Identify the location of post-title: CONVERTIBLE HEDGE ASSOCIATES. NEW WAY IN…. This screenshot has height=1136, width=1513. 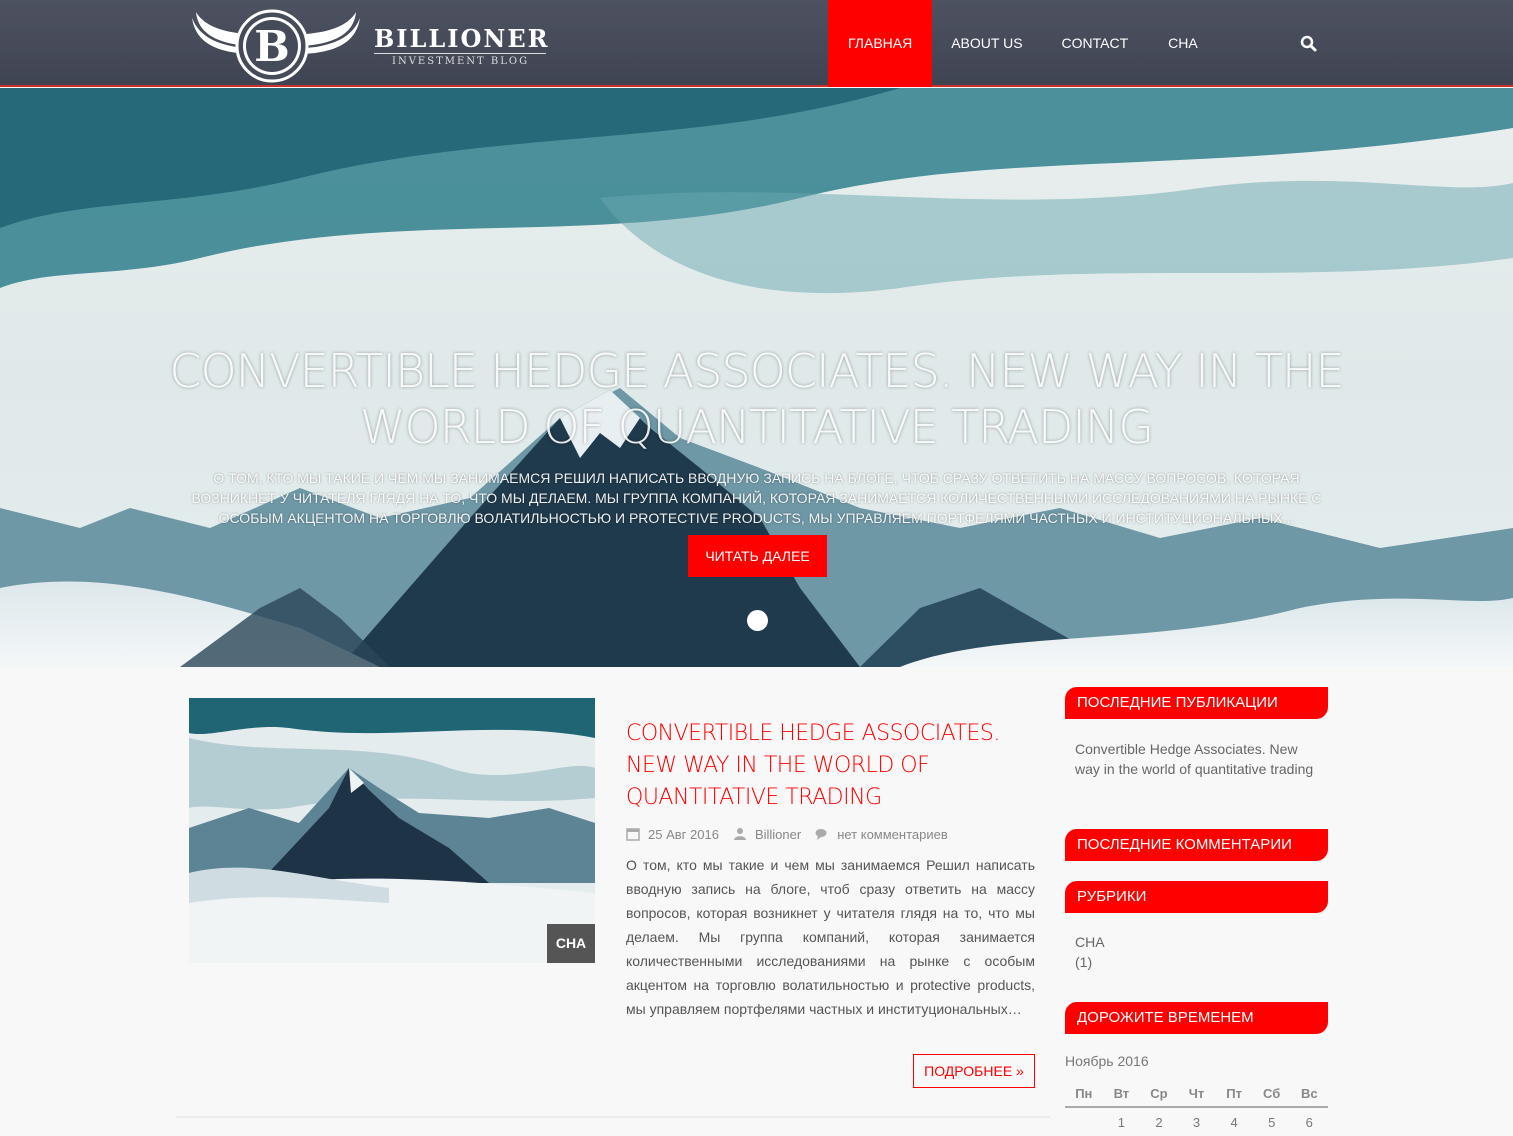
(831, 766).